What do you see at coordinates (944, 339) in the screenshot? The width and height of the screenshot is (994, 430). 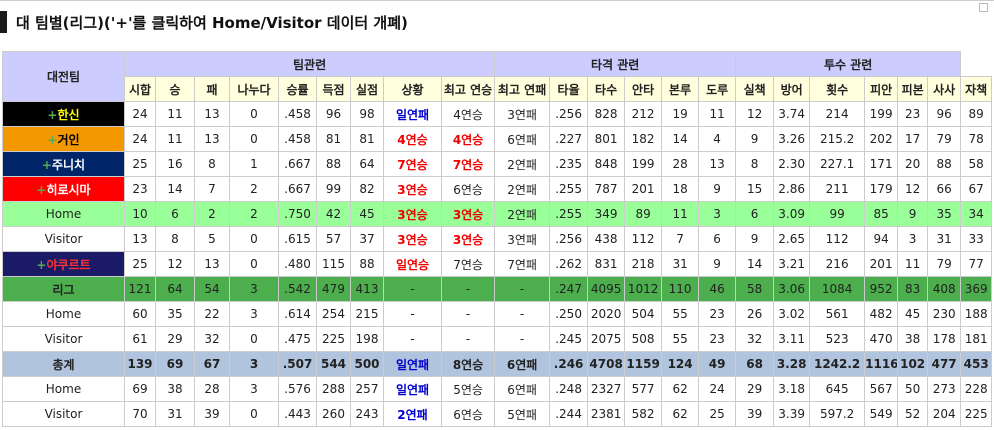 I see `stat-cell: 178` at bounding box center [944, 339].